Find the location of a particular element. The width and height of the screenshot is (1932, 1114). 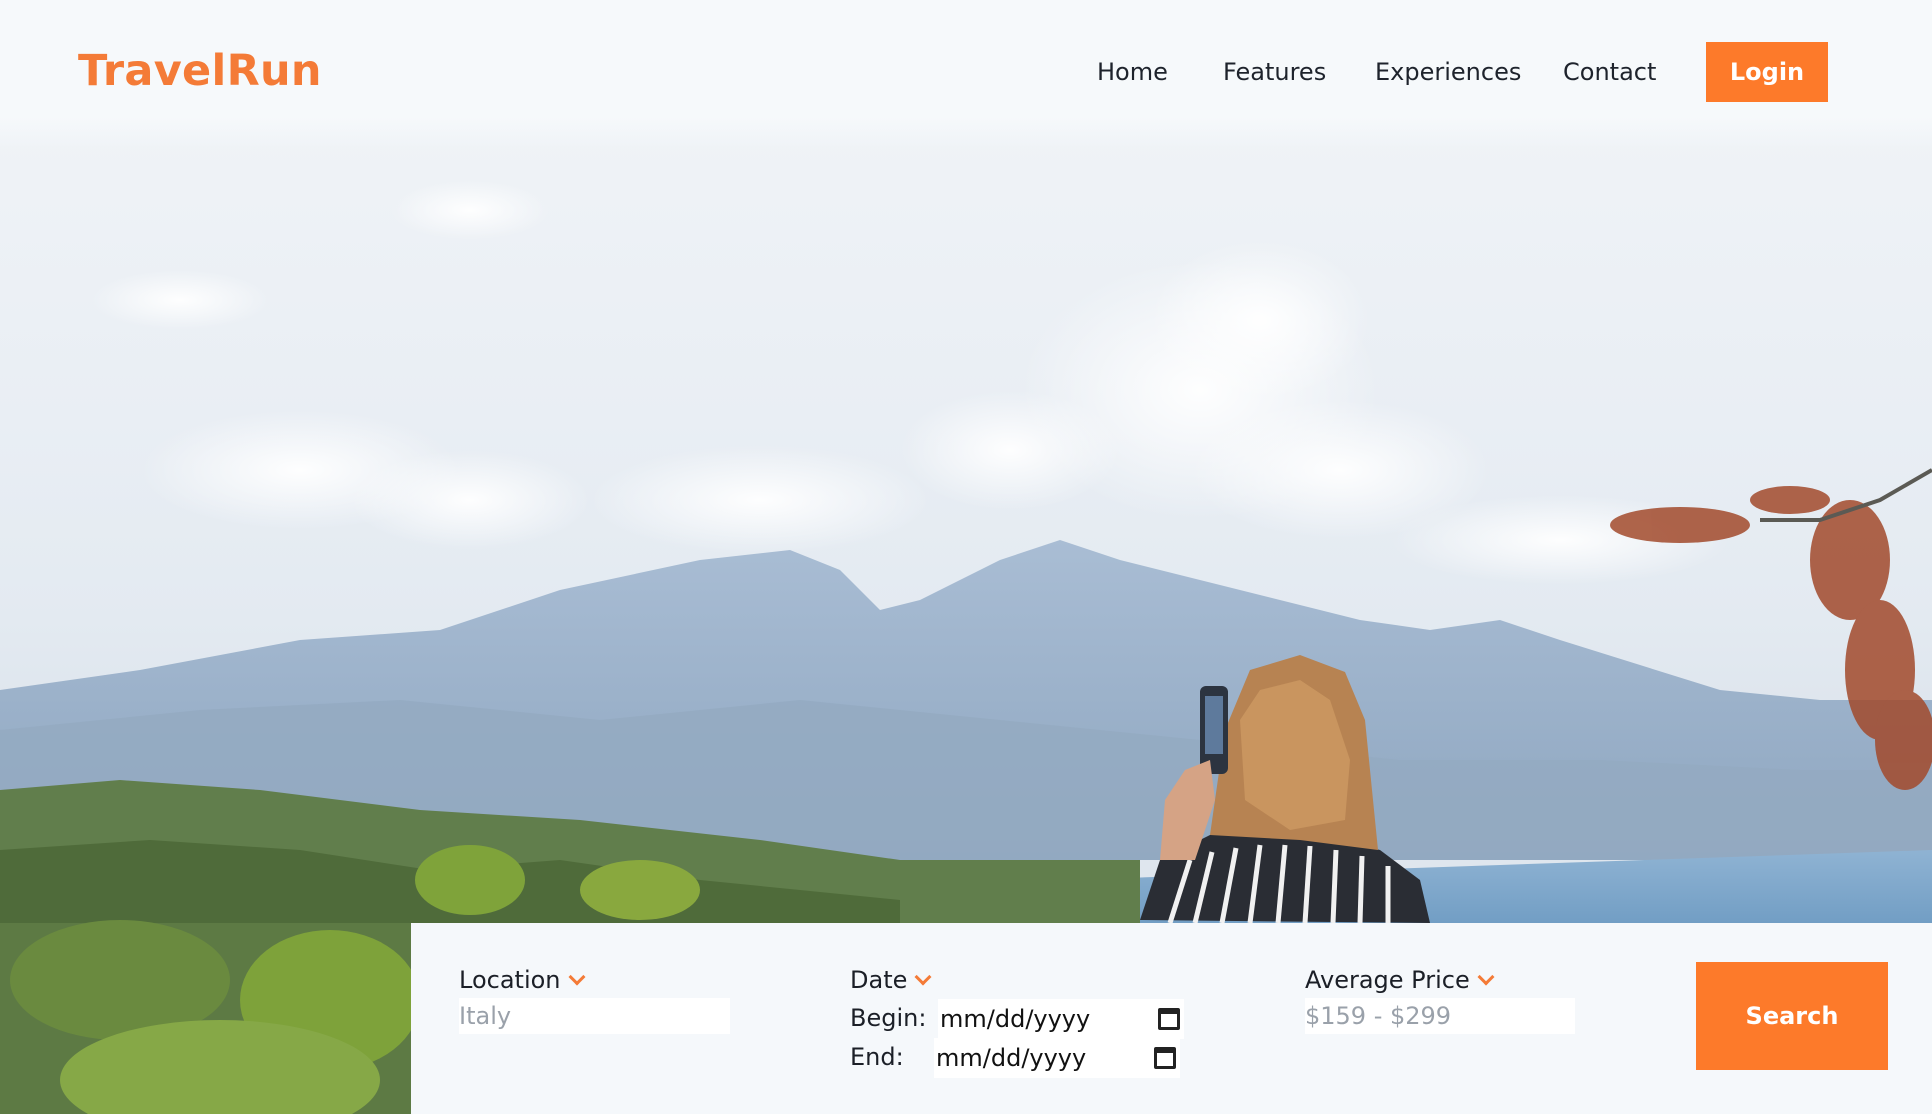

brand-logo: TravelRun is located at coordinates (200, 71).